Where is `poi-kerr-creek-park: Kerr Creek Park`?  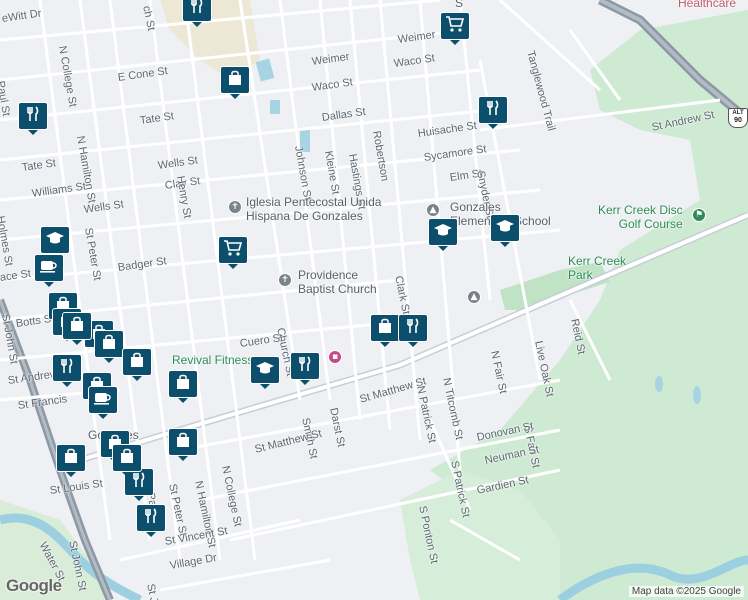
poi-kerr-creek-park: Kerr Creek Park is located at coordinates (597, 268).